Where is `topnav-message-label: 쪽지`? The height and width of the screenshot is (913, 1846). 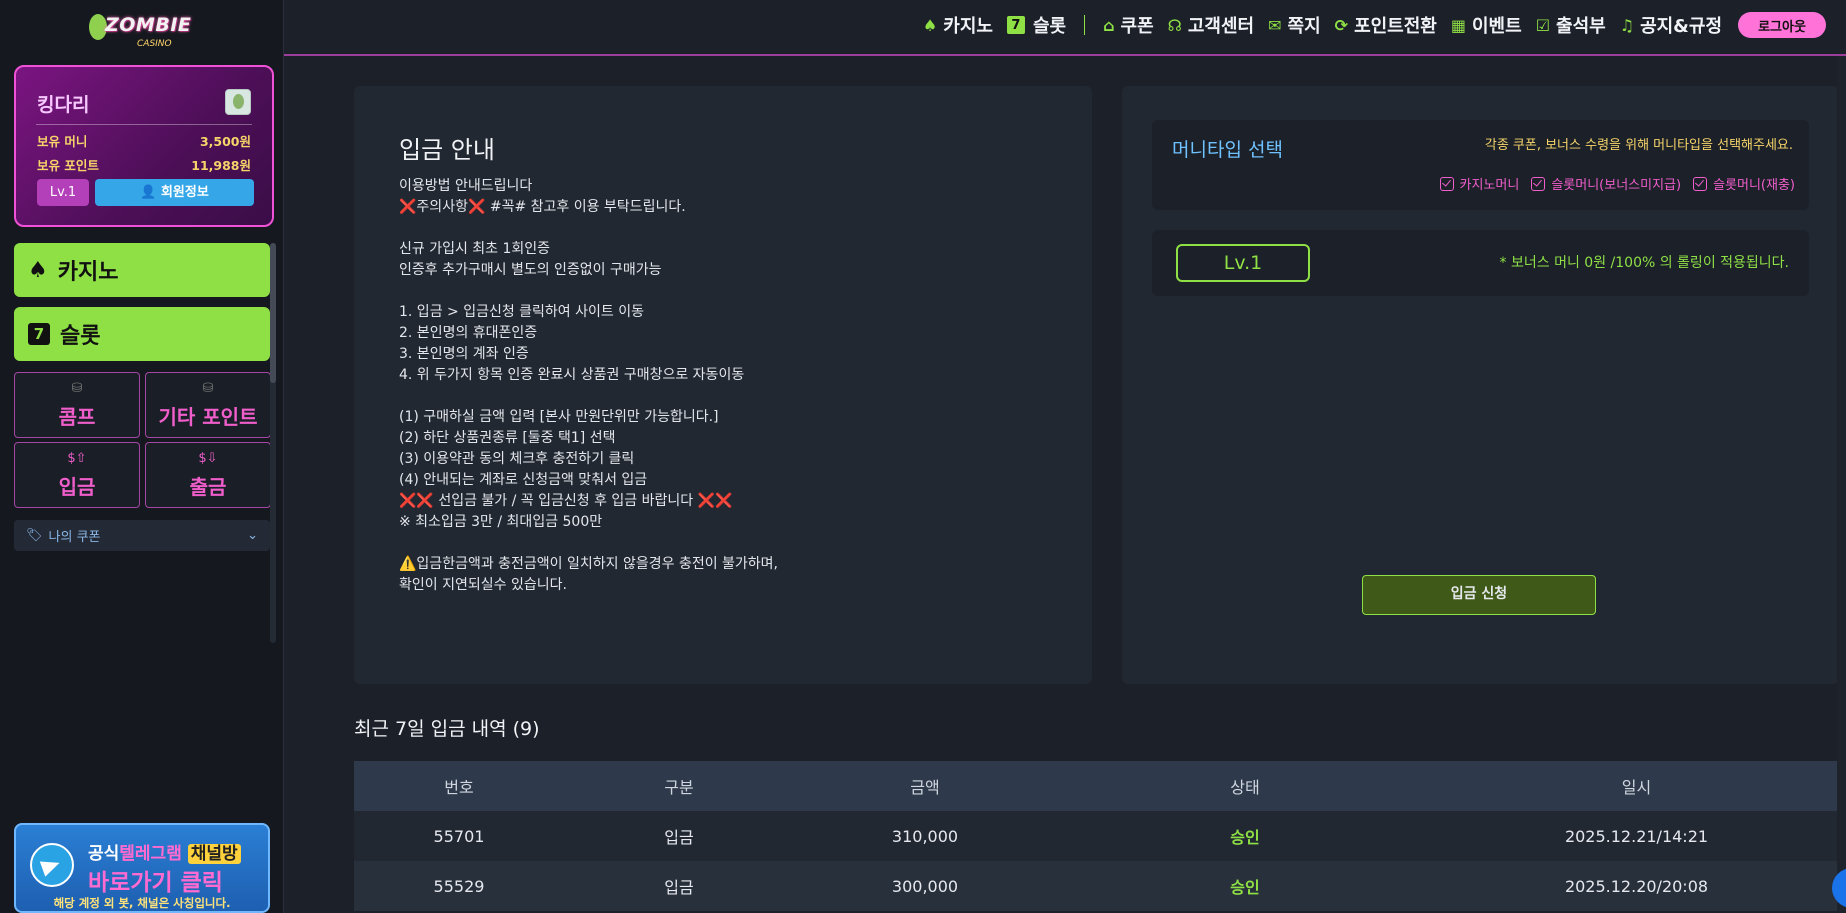 topnav-message-label: 쪽지 is located at coordinates (1304, 26).